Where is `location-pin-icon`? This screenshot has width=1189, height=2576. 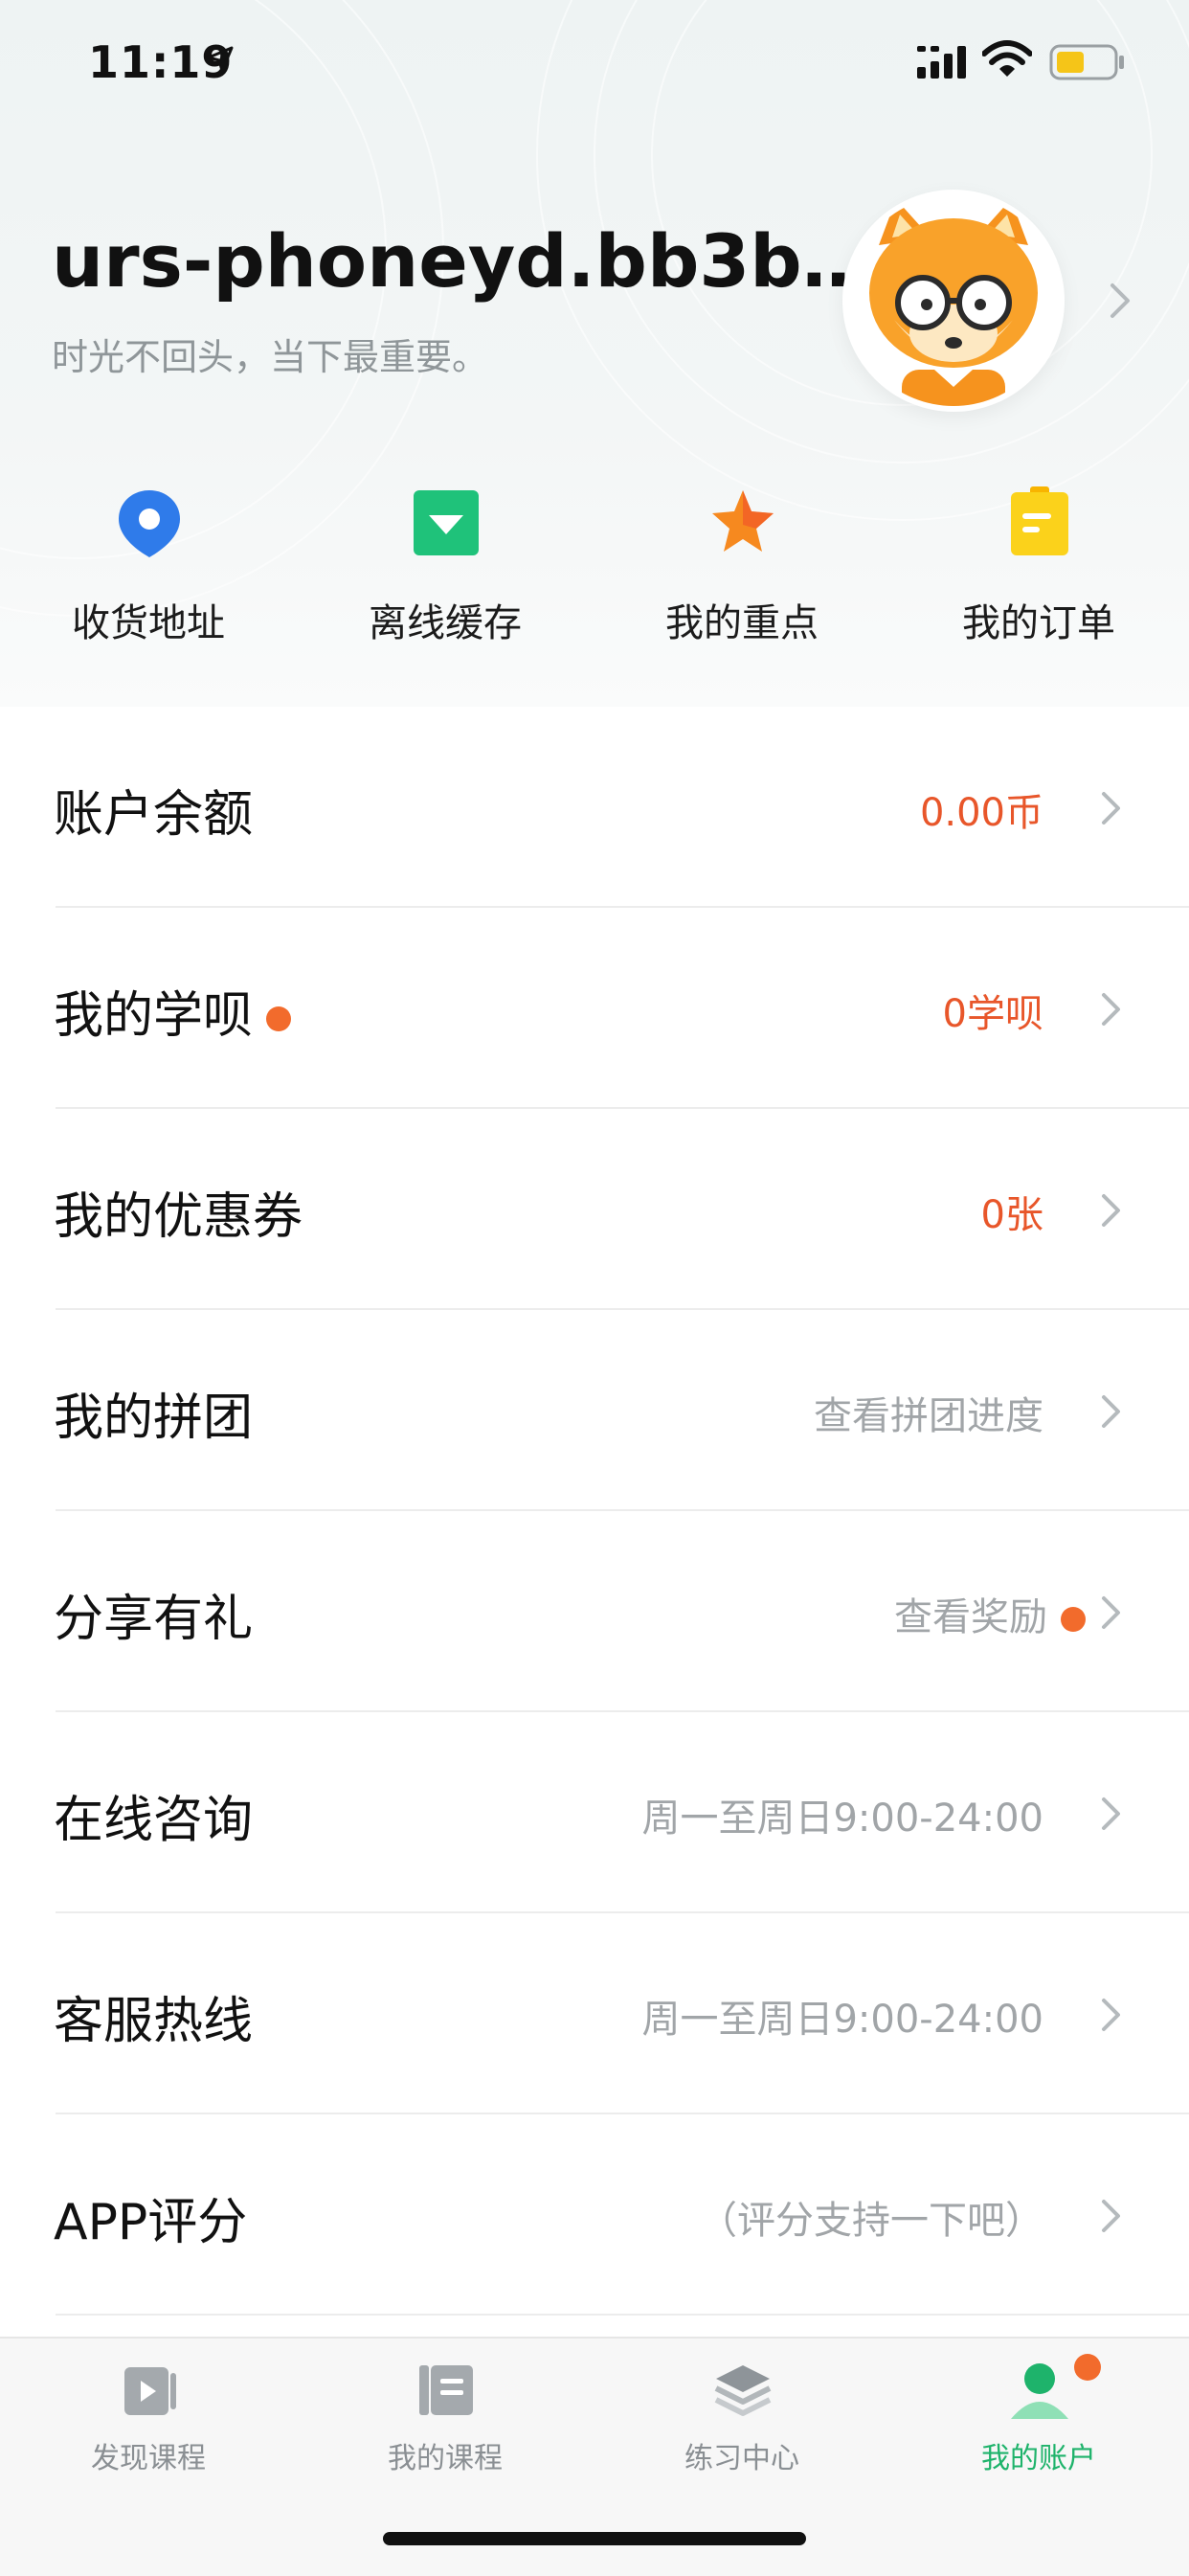 location-pin-icon is located at coordinates (149, 523).